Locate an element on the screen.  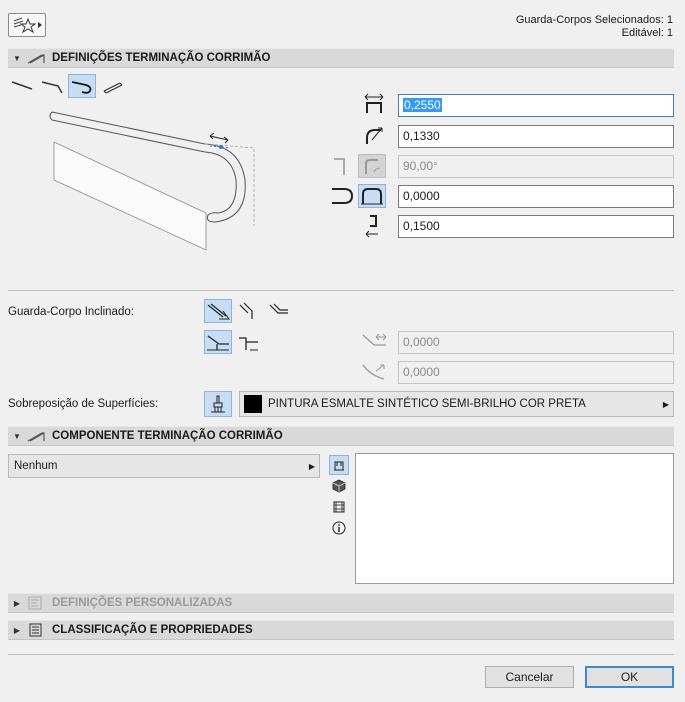
surface-label: Sobreposição de Superfícies: is located at coordinates (83, 404).